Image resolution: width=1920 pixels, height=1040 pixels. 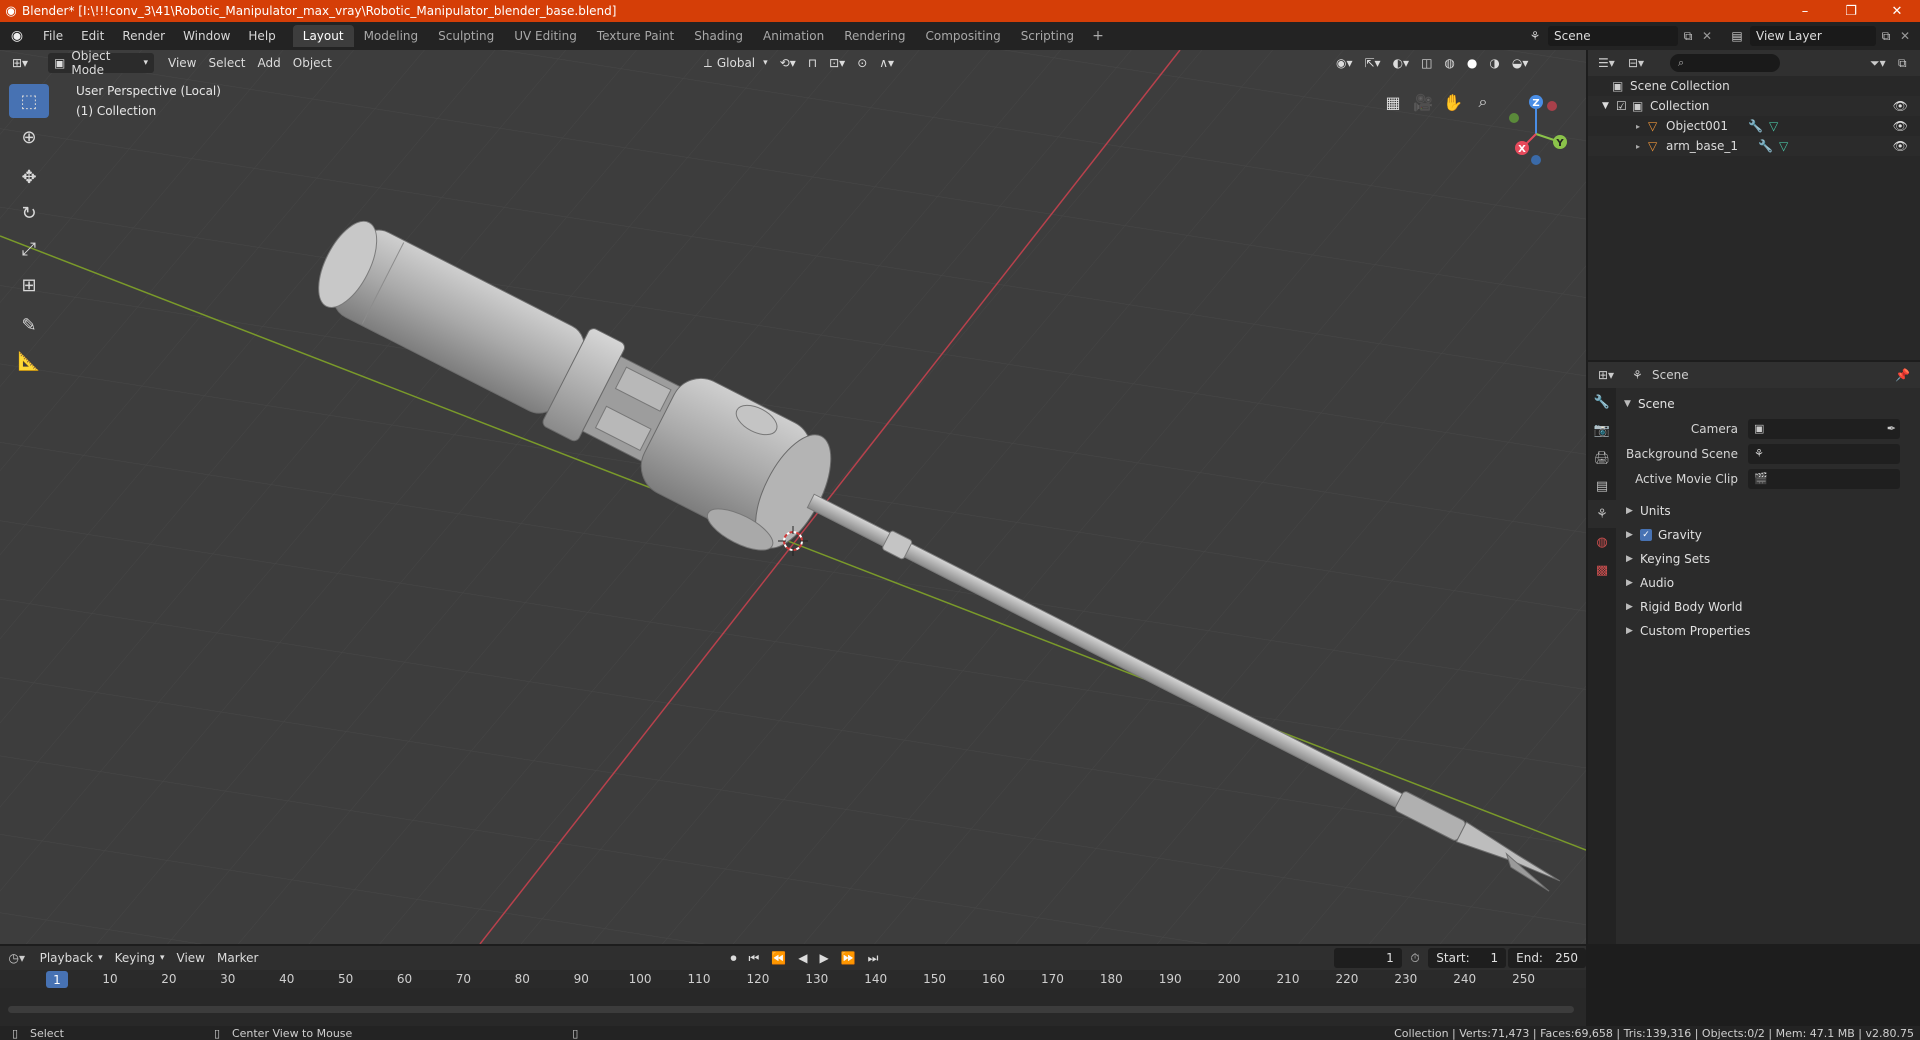 I want to click on custom-properties-panel: ▶ Custom Properties, so click(x=1768, y=631).